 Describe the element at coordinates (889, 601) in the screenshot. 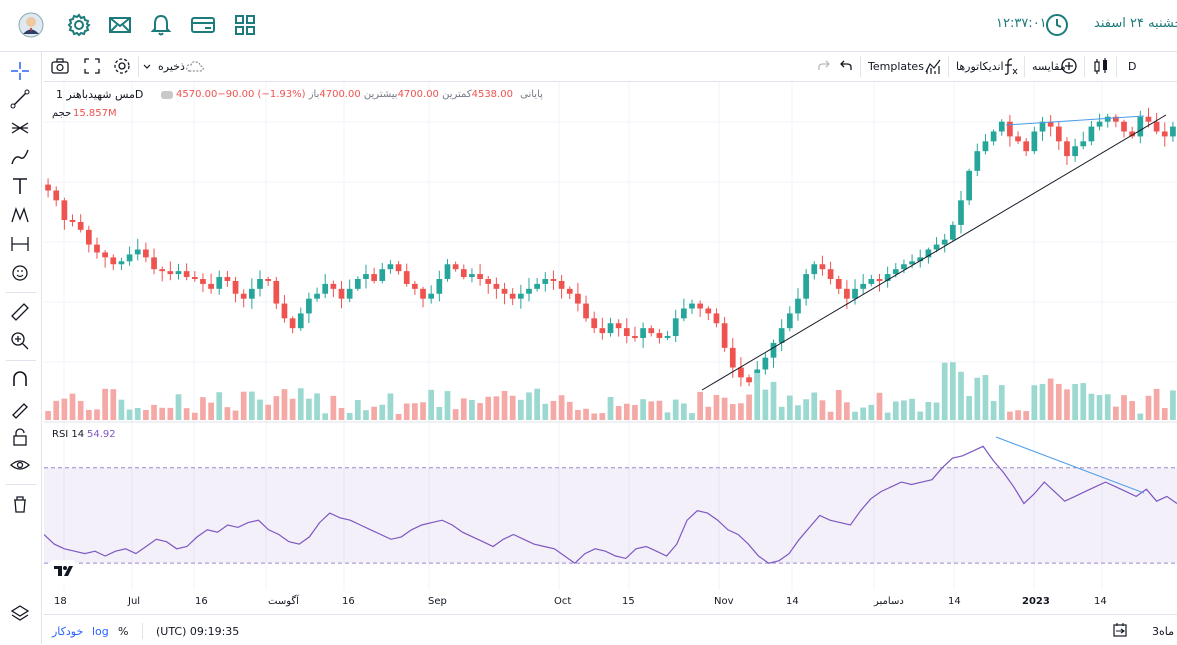

I see `x-tick: دسامبر` at that location.